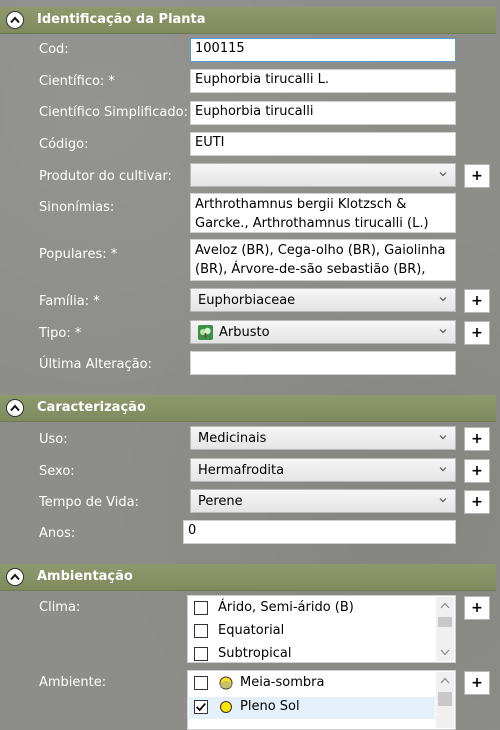 The height and width of the screenshot is (730, 500). Describe the element at coordinates (323, 300) in the screenshot. I see `familia-select: Euphorbiaceae` at that location.